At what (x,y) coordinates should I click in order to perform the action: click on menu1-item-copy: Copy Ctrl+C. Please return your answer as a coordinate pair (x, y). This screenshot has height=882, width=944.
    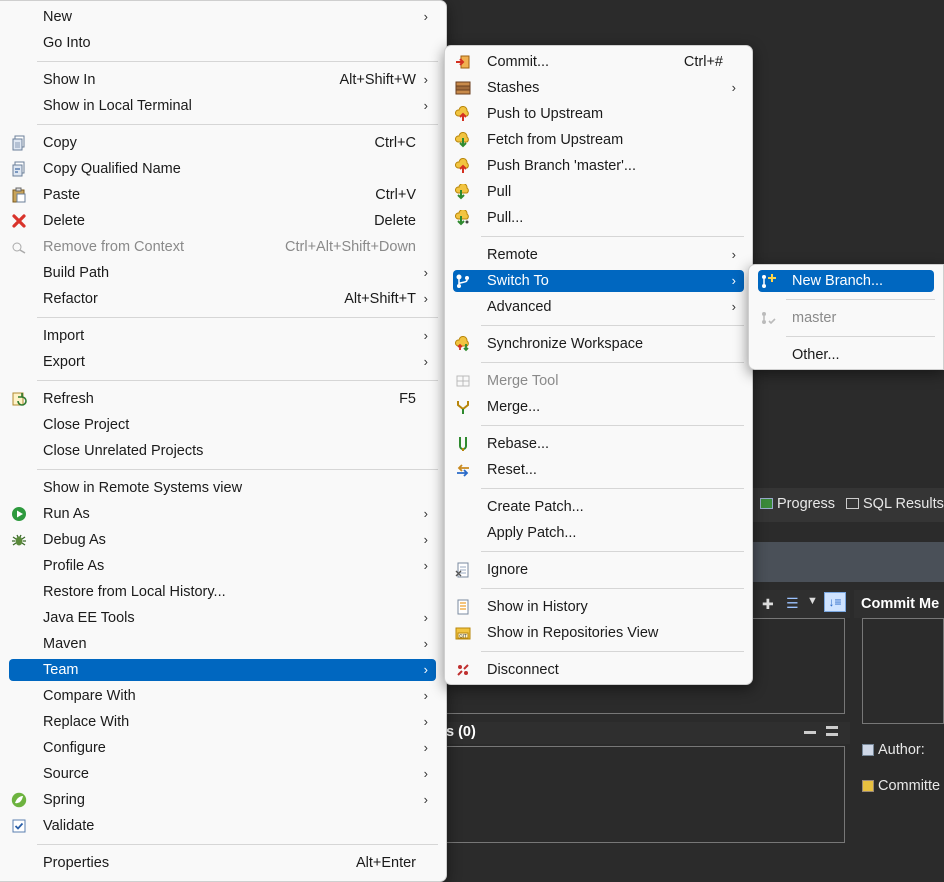
    Looking at the image, I should click on (223, 143).